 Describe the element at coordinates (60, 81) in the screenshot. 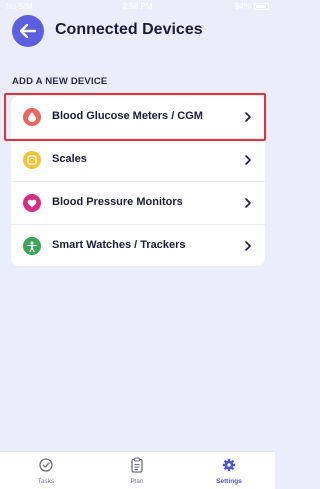

I see `section-label: ADD A NEW DEVICE` at that location.